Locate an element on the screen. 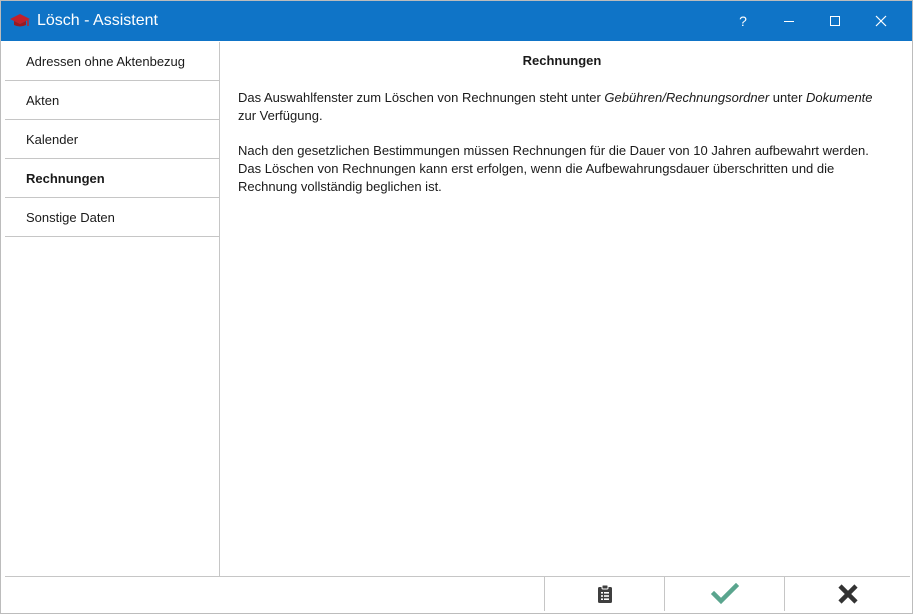 This screenshot has width=913, height=614. sidebar-item-label: Adressen ohne Aktenbezug is located at coordinates (106, 61).